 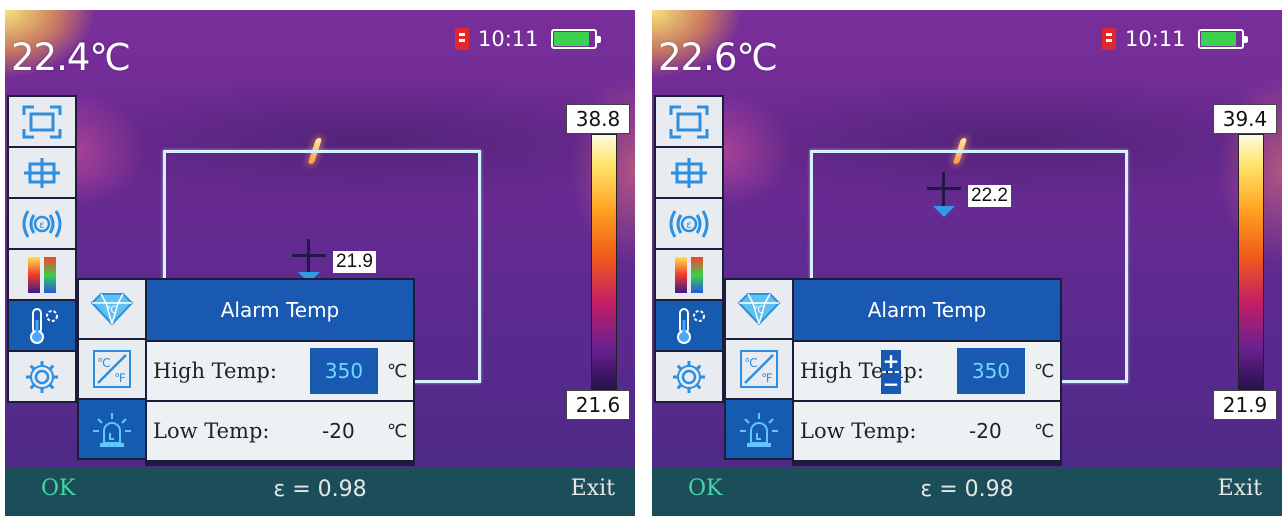 What do you see at coordinates (598, 119) in the screenshot?
I see `scale-max-value: 38.8` at bounding box center [598, 119].